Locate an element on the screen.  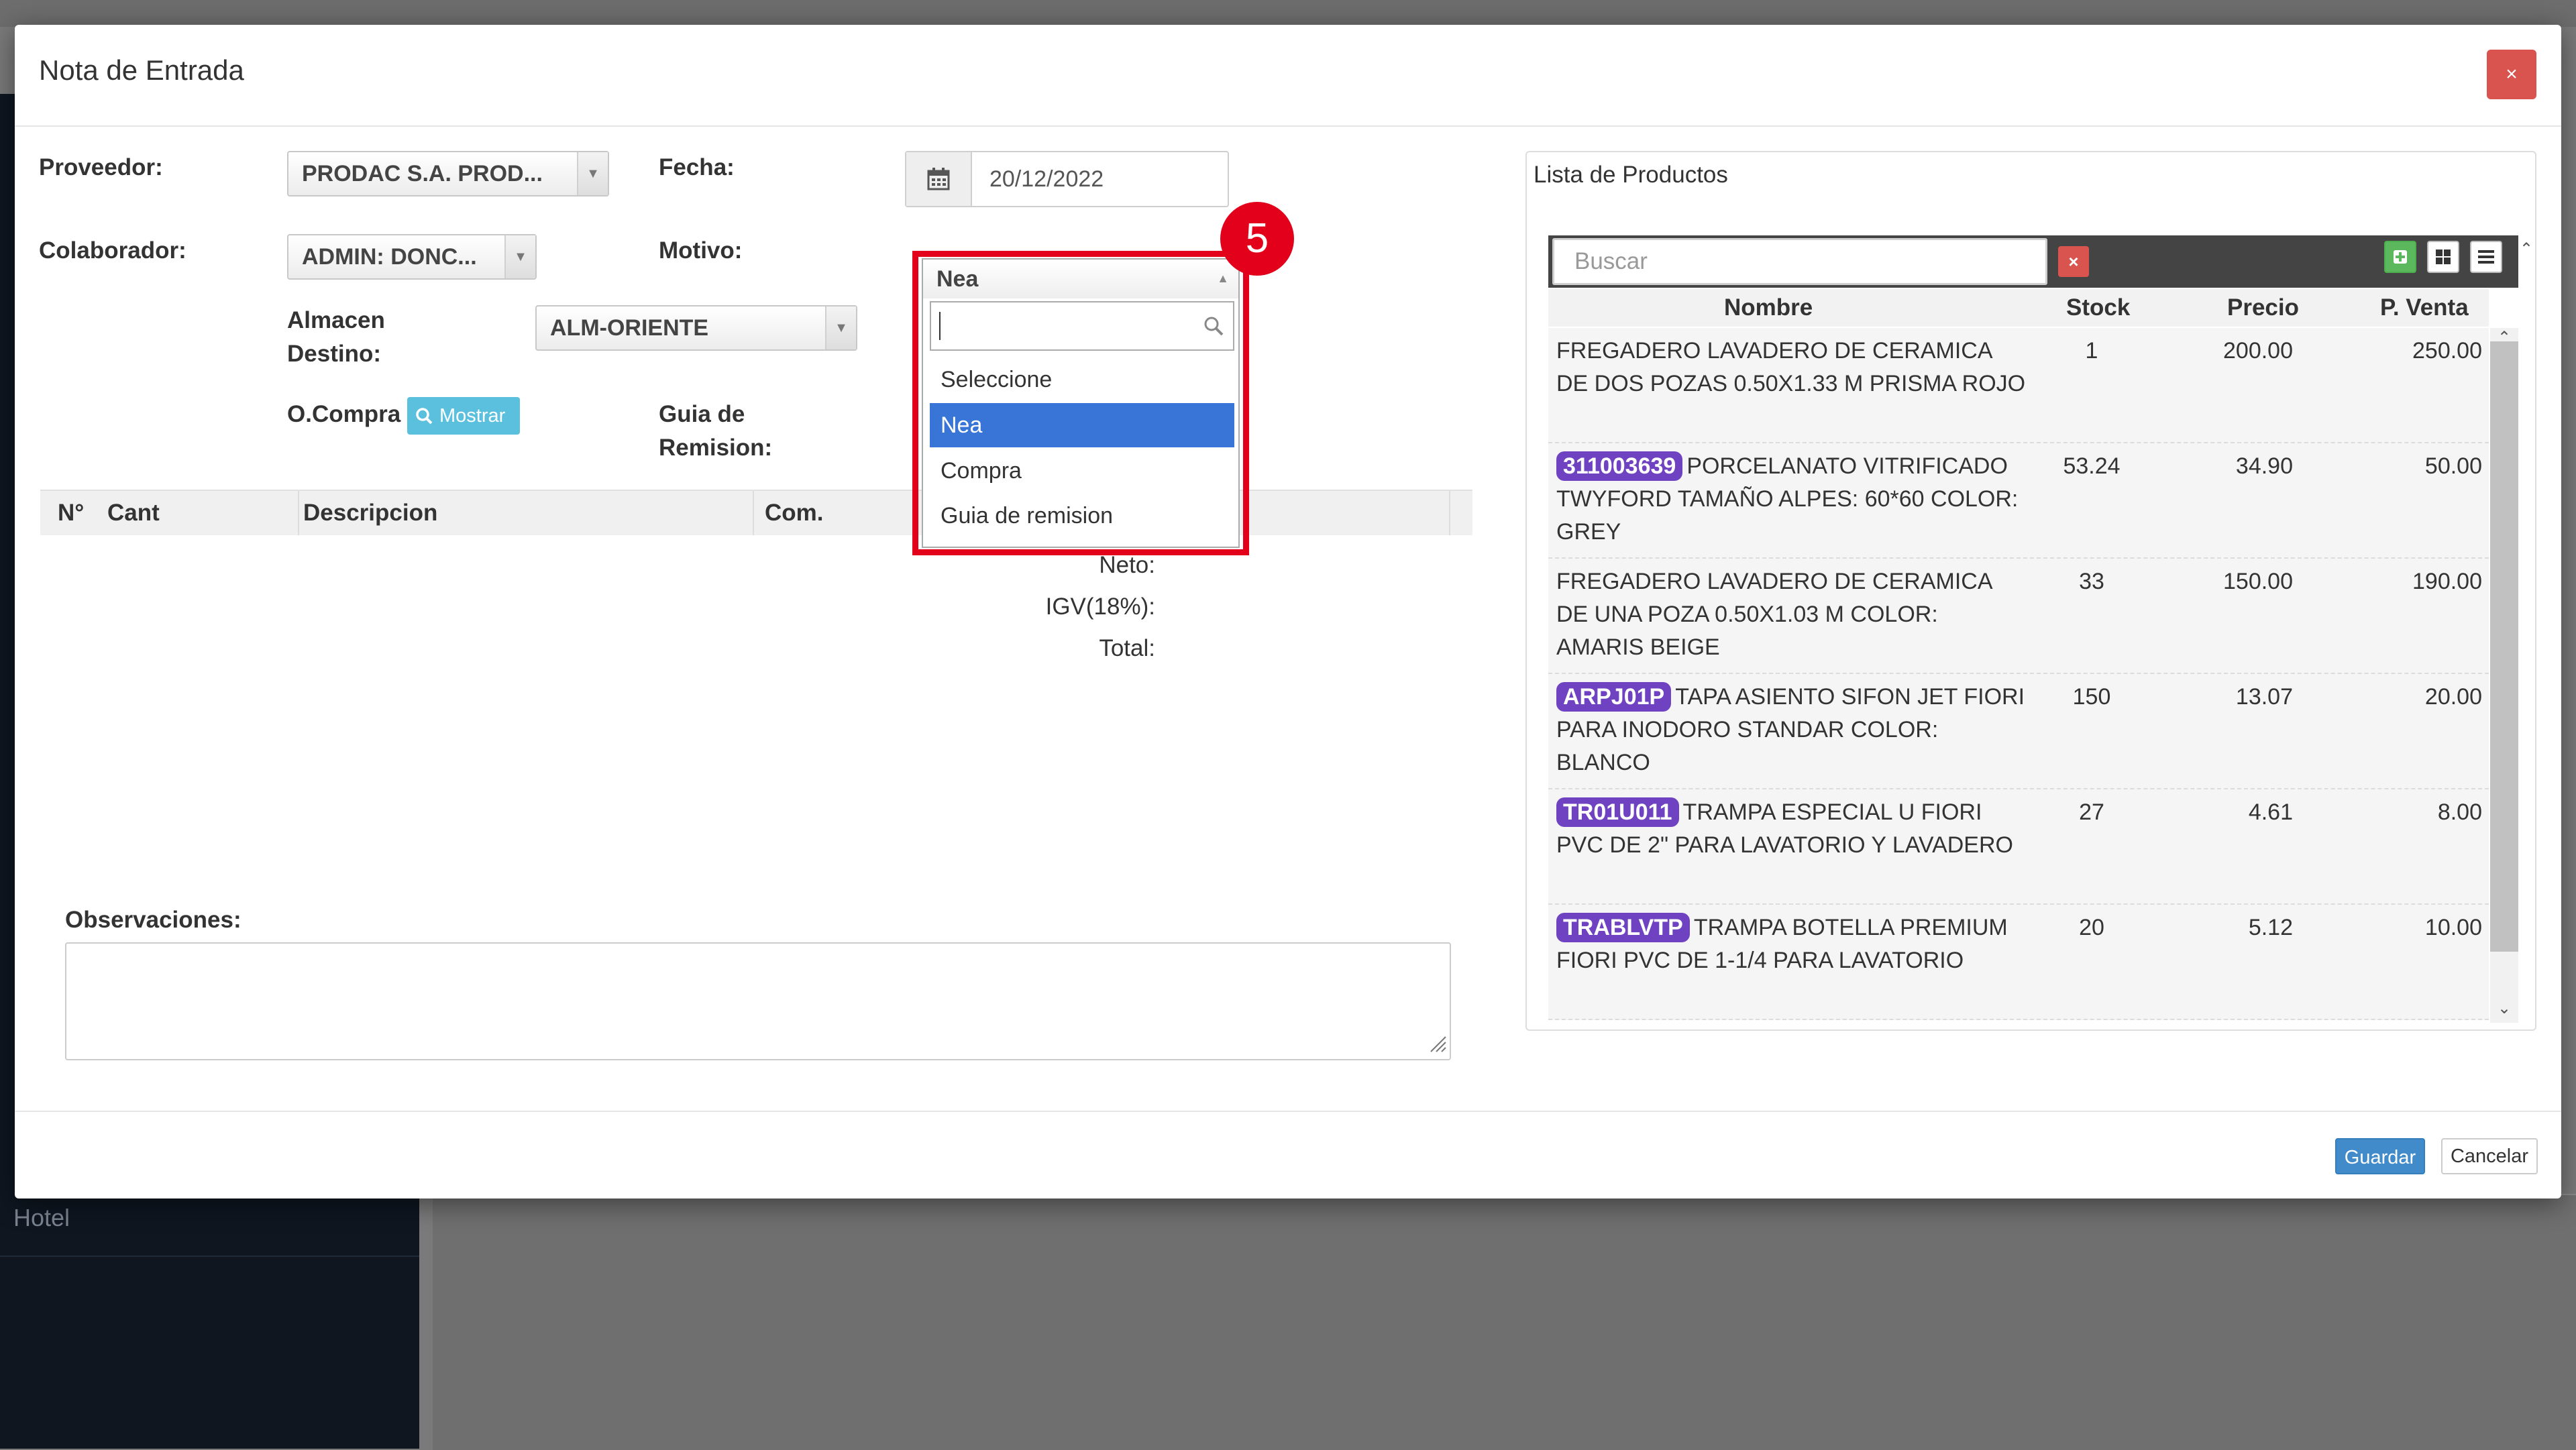
chevron-down-icon: ⌄ is located at coordinates (2504, 1009).